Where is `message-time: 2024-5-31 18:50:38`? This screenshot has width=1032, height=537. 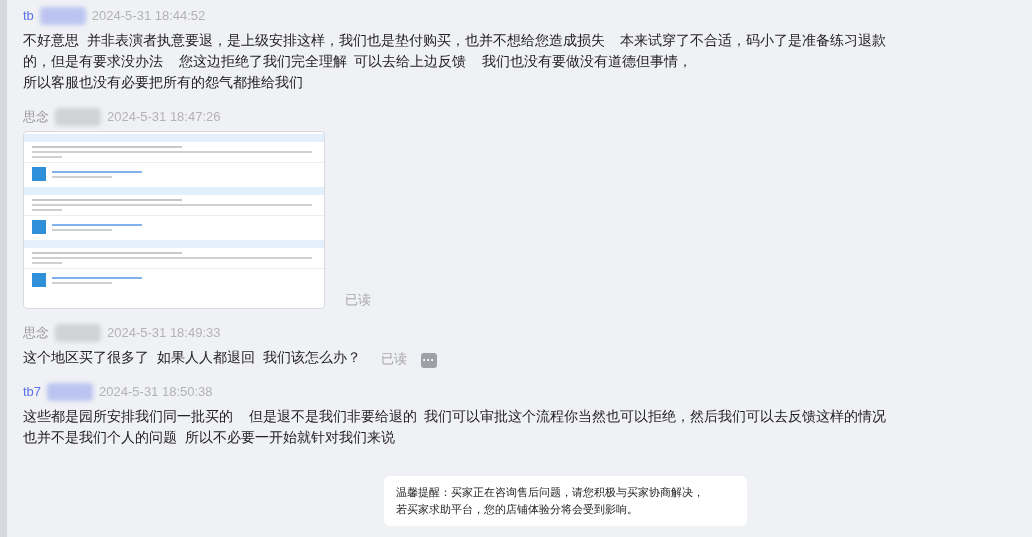
message-time: 2024-5-31 18:50:38 is located at coordinates (156, 392).